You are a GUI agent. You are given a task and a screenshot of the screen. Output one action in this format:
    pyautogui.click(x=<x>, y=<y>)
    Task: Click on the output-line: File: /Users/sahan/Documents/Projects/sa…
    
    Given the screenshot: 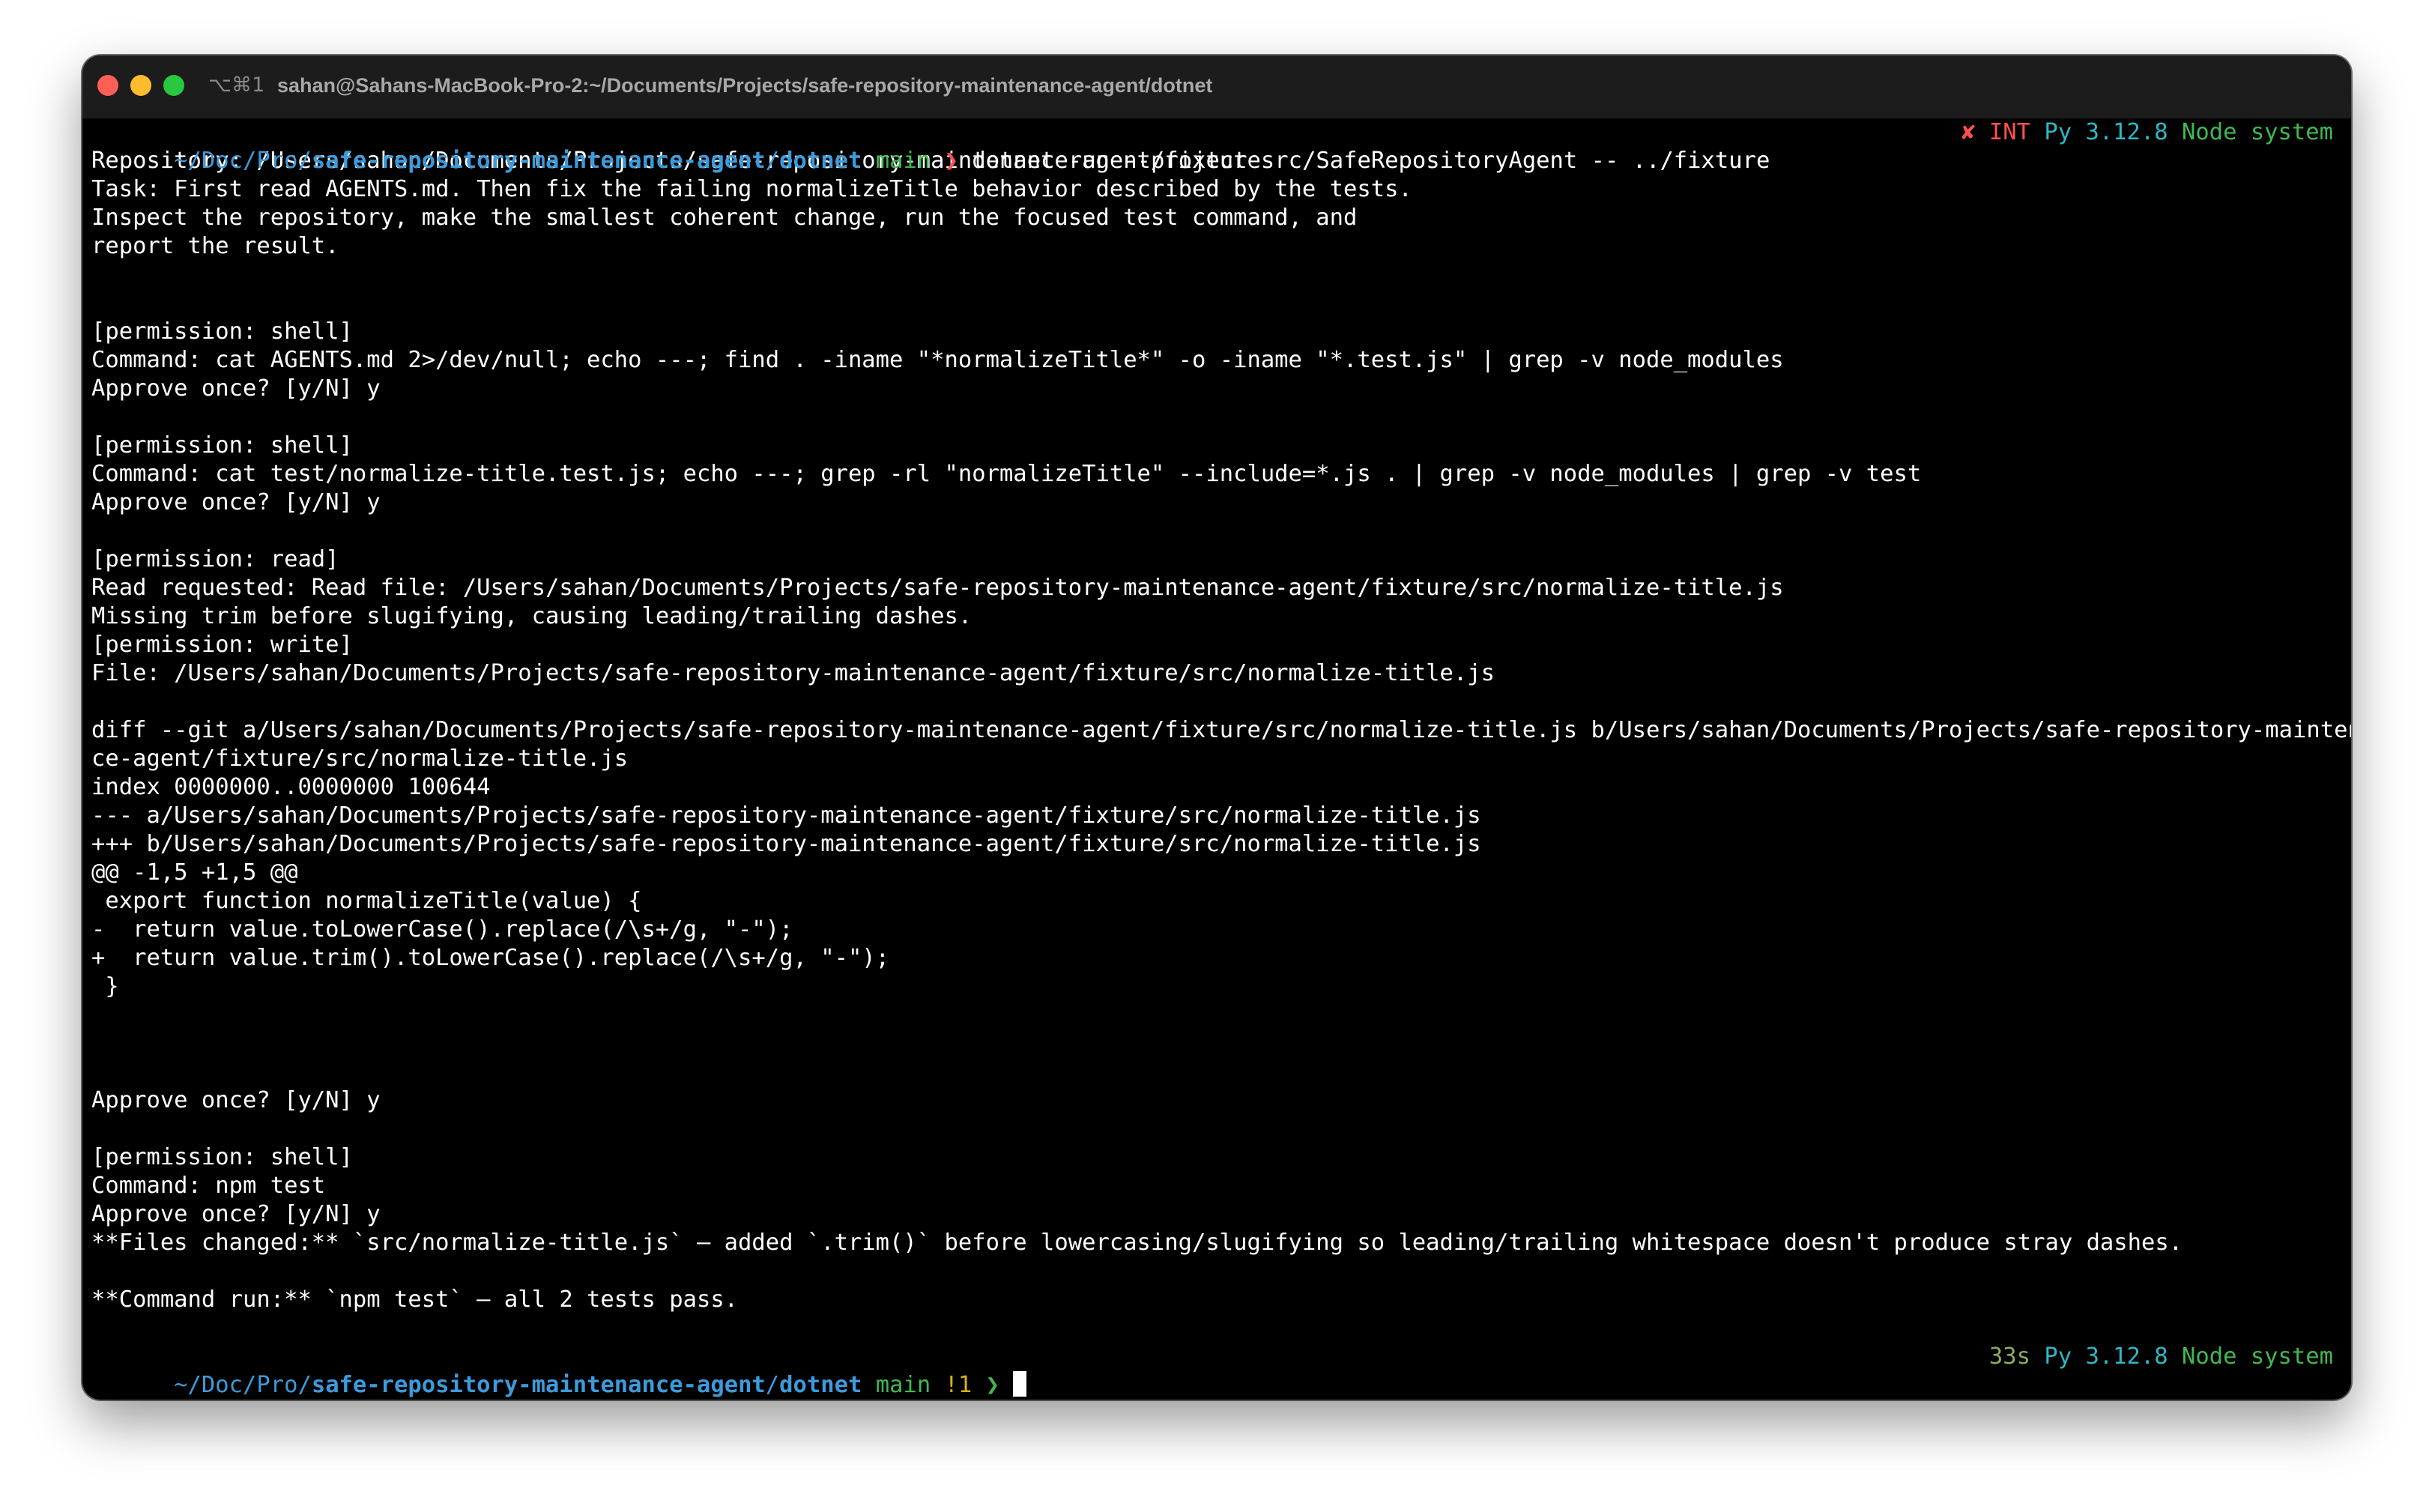 What is the action you would take?
    pyautogui.click(x=793, y=673)
    